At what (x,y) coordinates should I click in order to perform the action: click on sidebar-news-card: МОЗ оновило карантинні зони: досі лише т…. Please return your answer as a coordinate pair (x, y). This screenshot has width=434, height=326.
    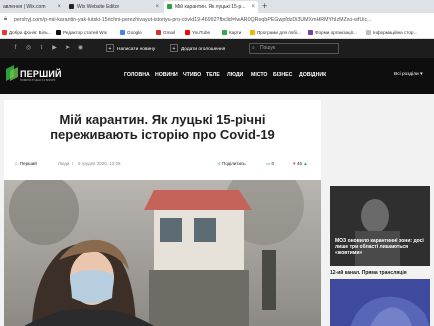
    Looking at the image, I should click on (380, 226).